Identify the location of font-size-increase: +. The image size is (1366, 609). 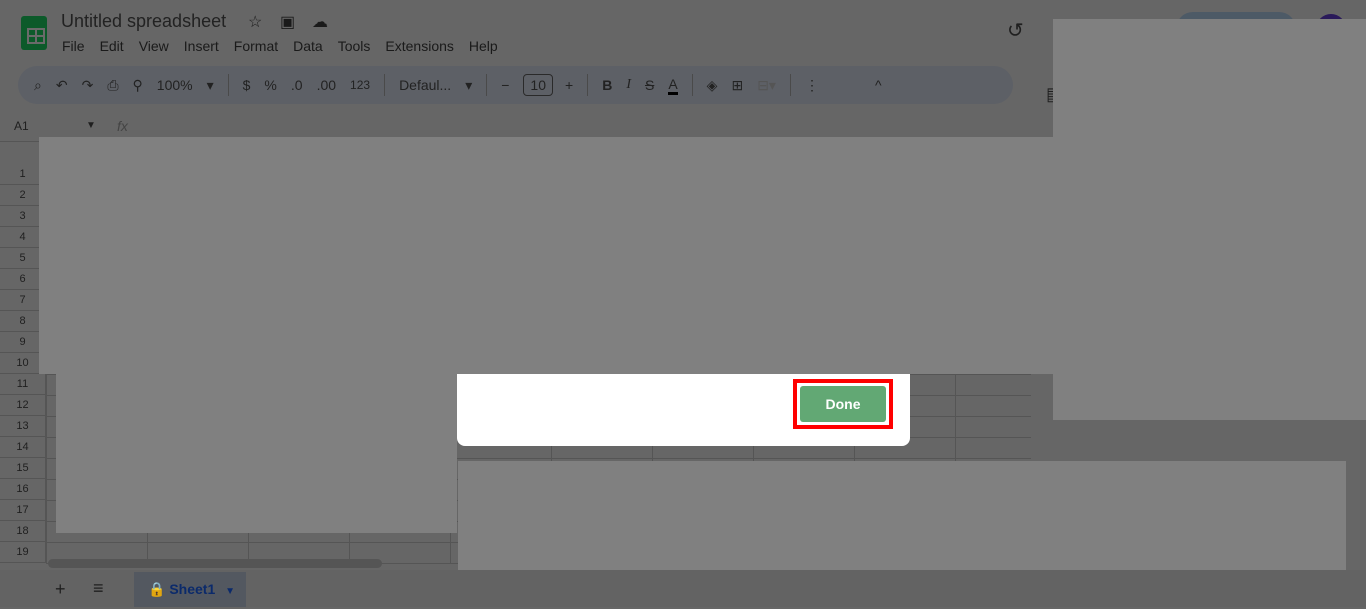
(569, 85).